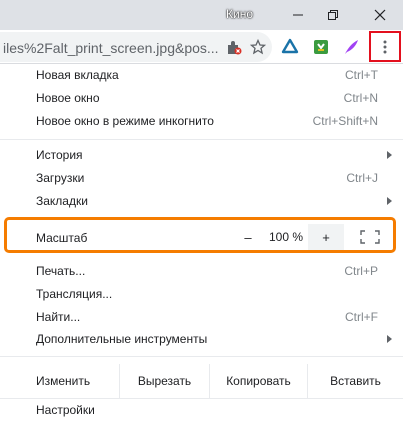  What do you see at coordinates (122, 339) in the screenshot?
I see `menu-item-label: Дополнительные инструменты` at bounding box center [122, 339].